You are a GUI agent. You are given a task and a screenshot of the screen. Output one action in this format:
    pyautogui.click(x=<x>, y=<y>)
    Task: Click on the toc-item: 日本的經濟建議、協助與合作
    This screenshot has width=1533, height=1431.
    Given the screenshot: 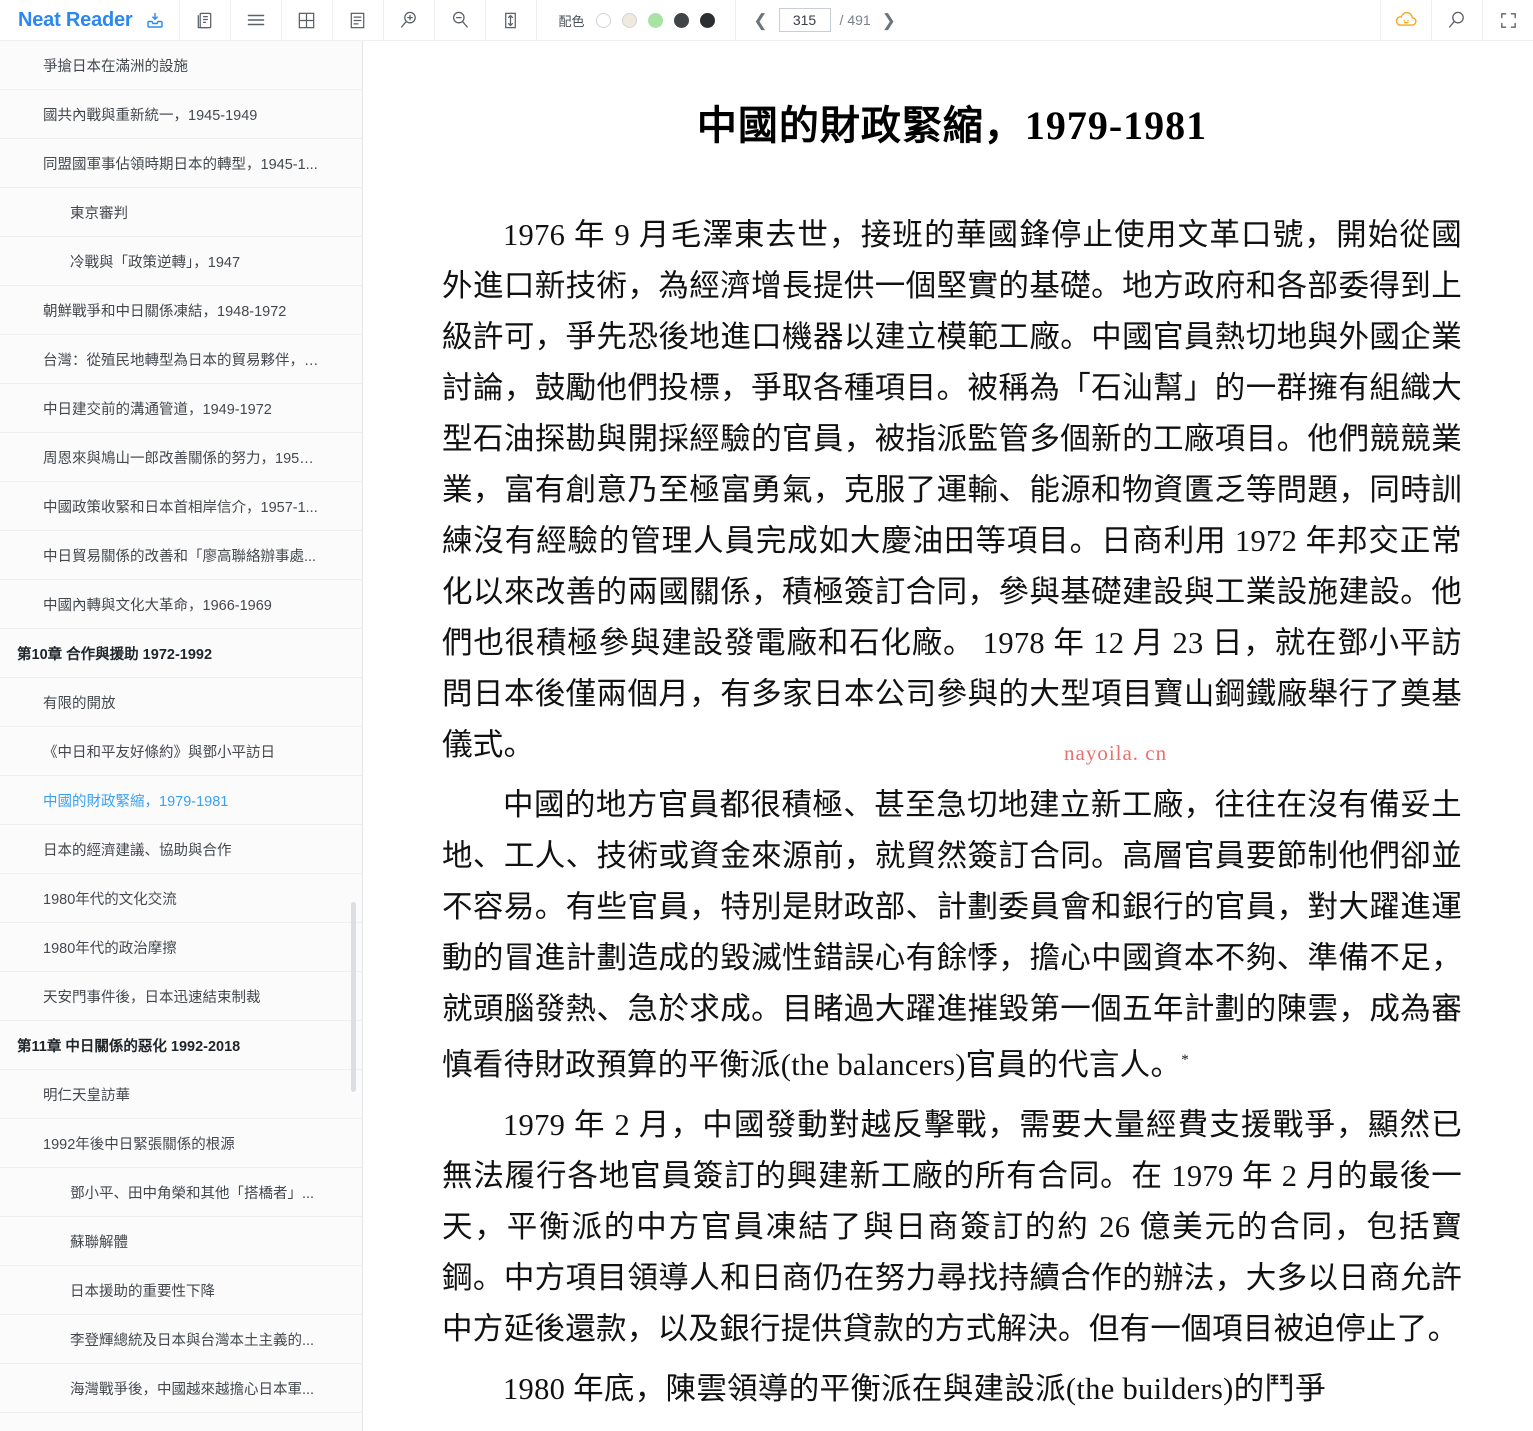 What is the action you would take?
    pyautogui.click(x=181, y=849)
    